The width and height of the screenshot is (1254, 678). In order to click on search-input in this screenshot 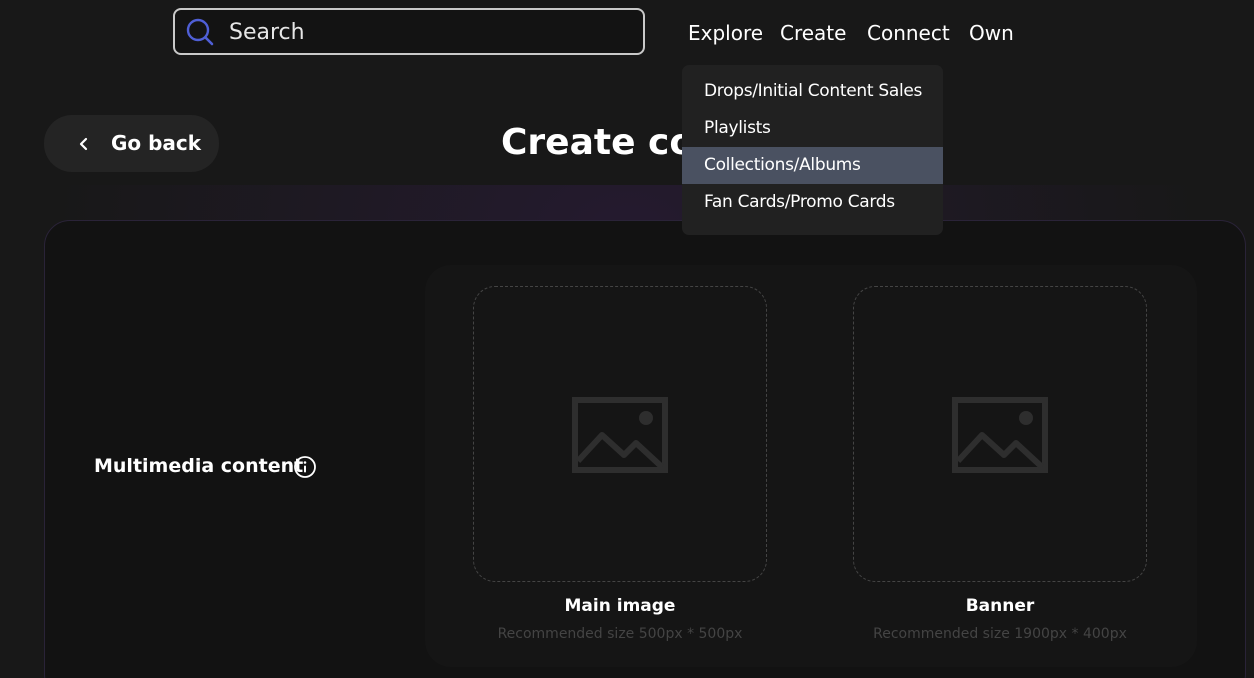, I will do `click(429, 32)`.